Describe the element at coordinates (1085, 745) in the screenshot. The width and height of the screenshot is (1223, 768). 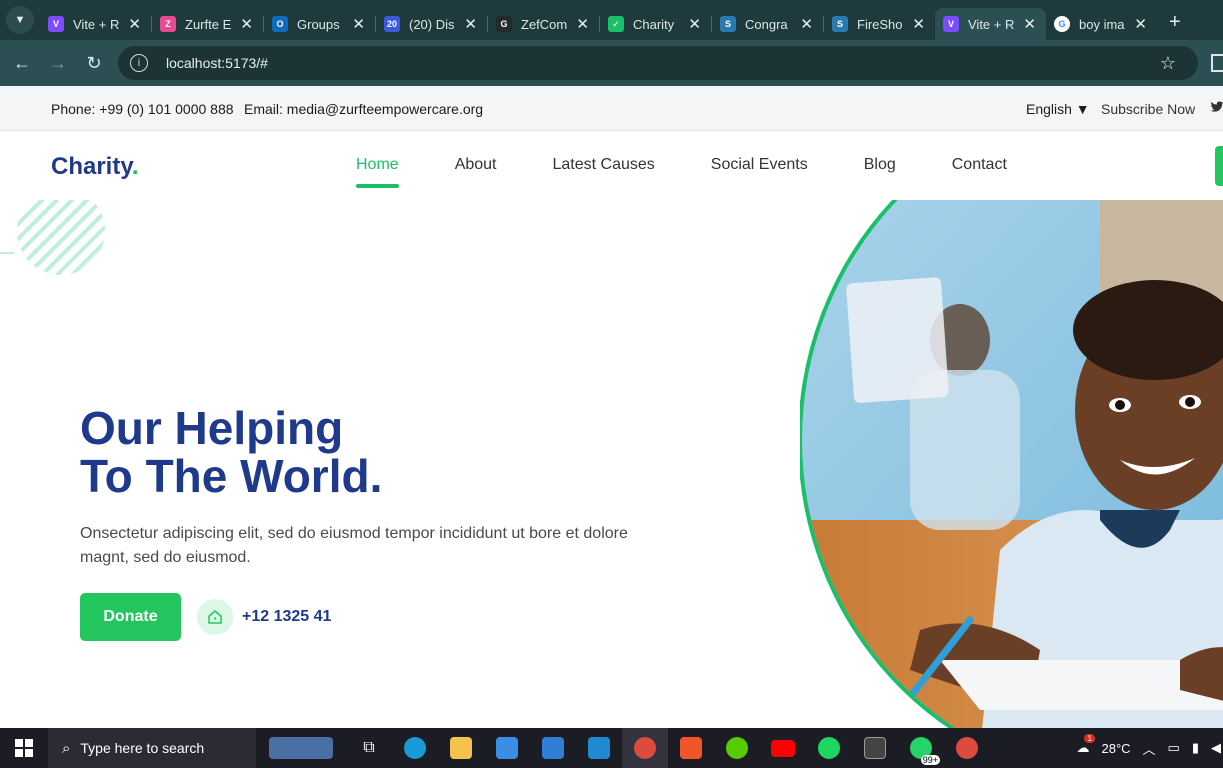
I see `weather-icon: ☁ 1` at that location.